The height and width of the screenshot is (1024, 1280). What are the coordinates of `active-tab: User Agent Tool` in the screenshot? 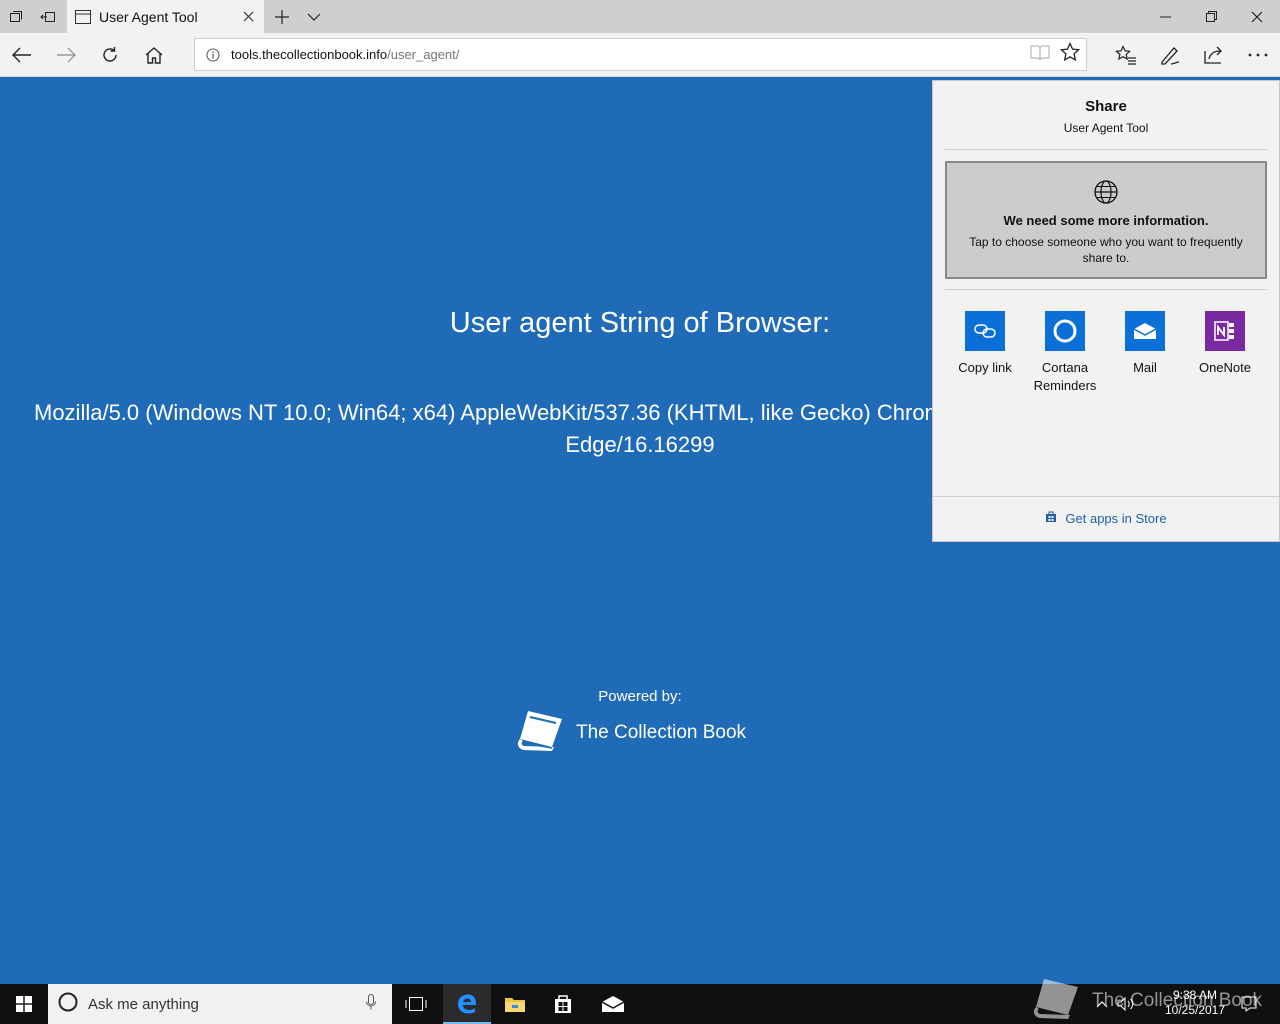 It's located at (165, 16).